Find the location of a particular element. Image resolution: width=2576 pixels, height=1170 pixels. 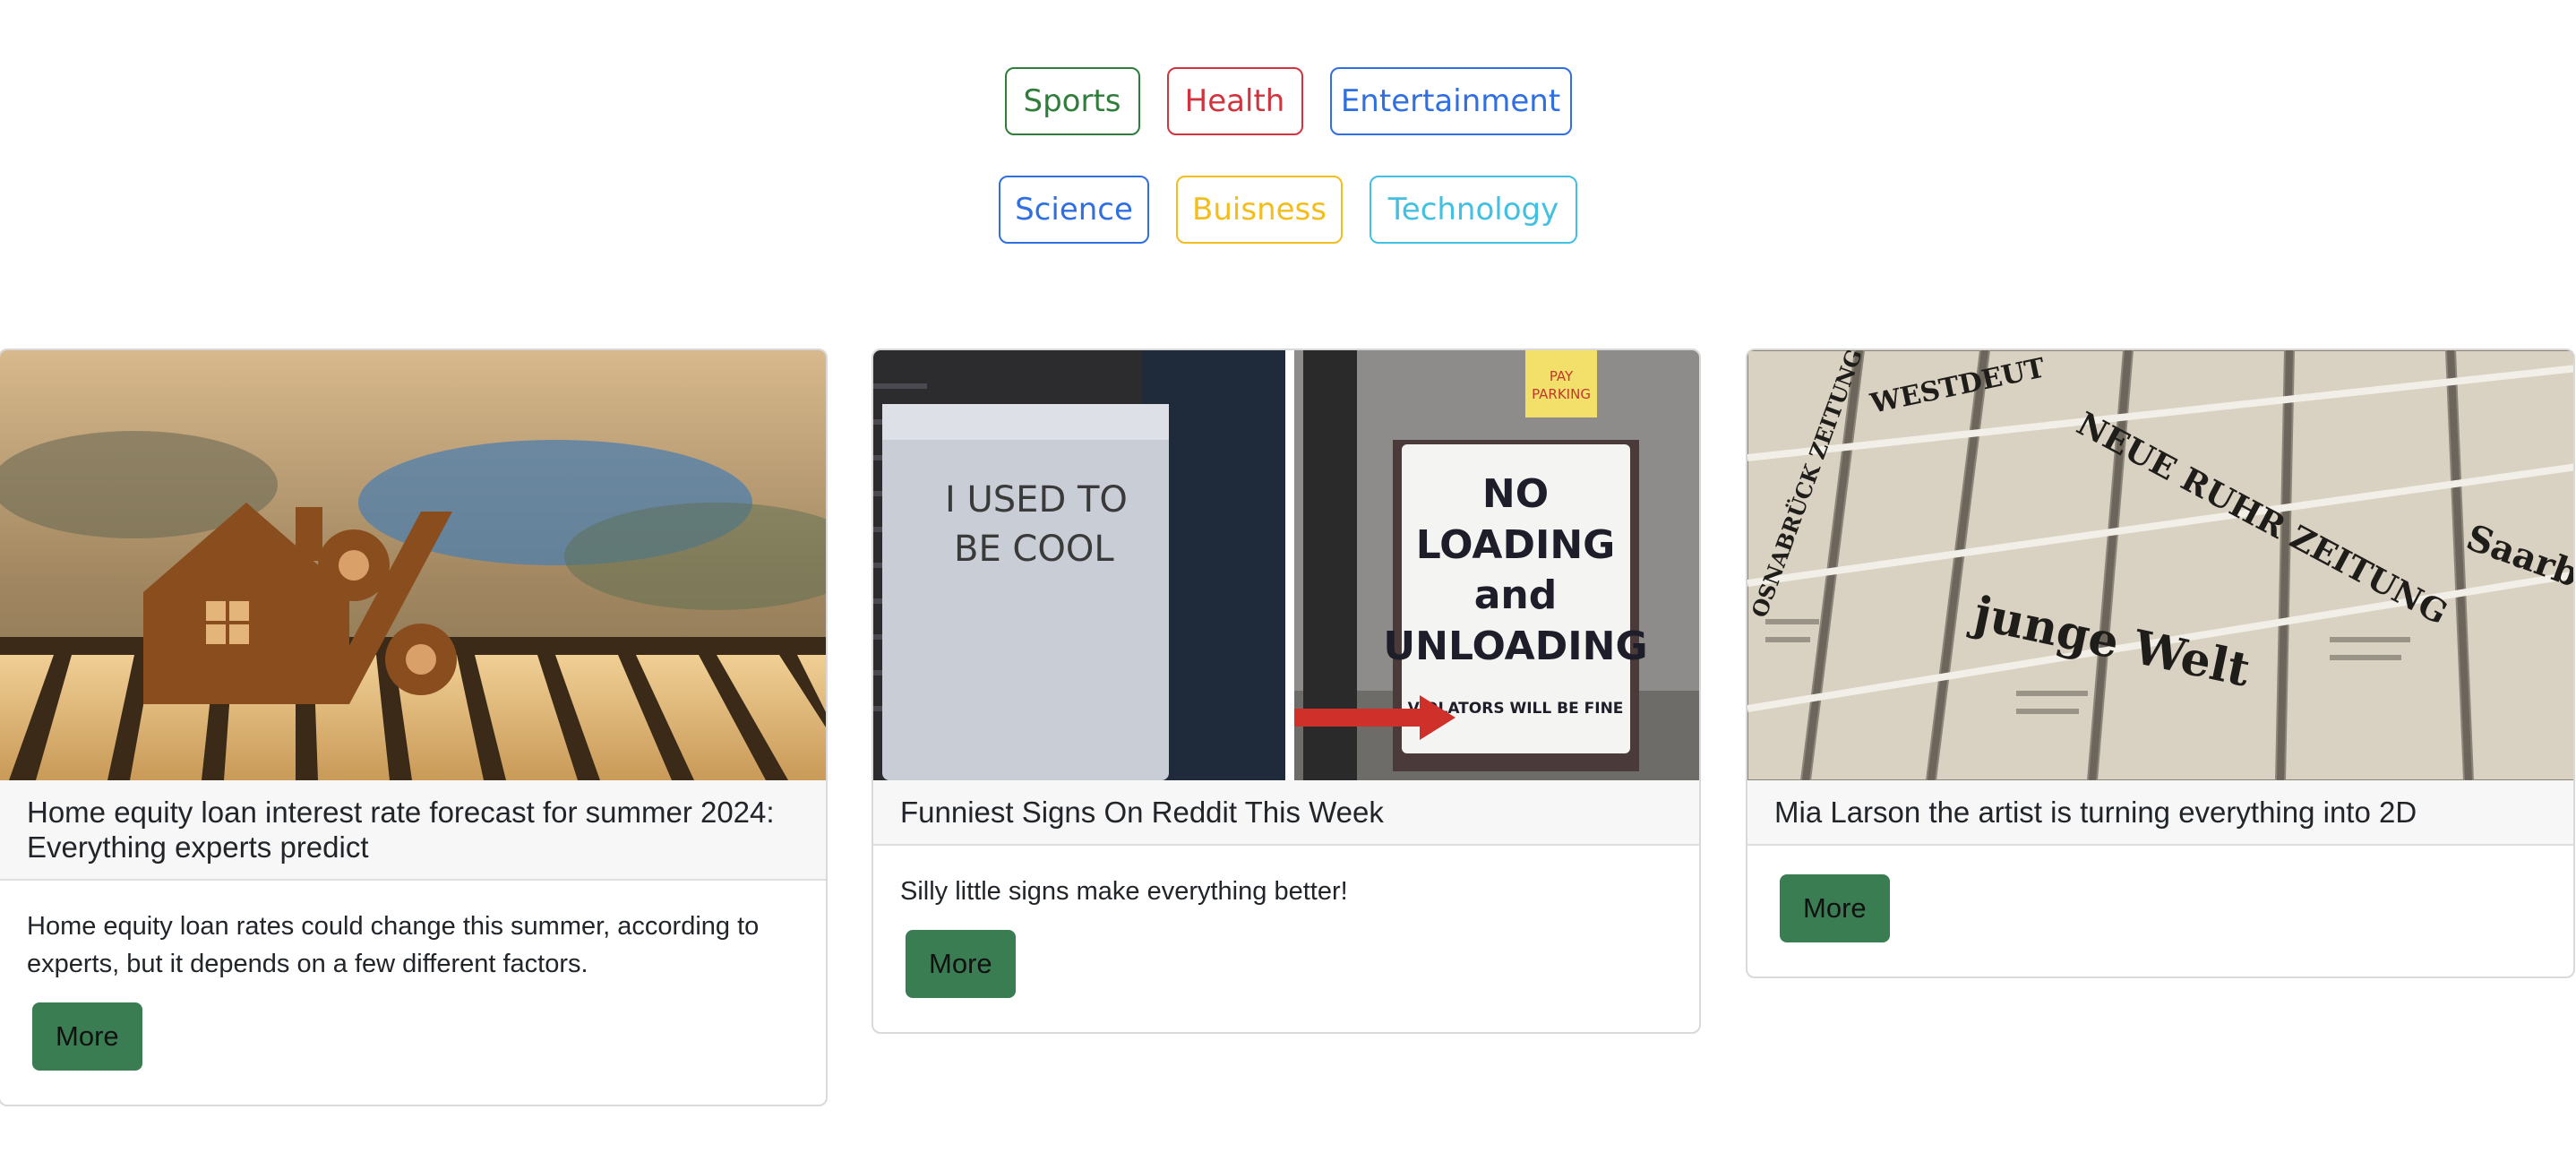

sign-text: PARKING is located at coordinates (1561, 394).